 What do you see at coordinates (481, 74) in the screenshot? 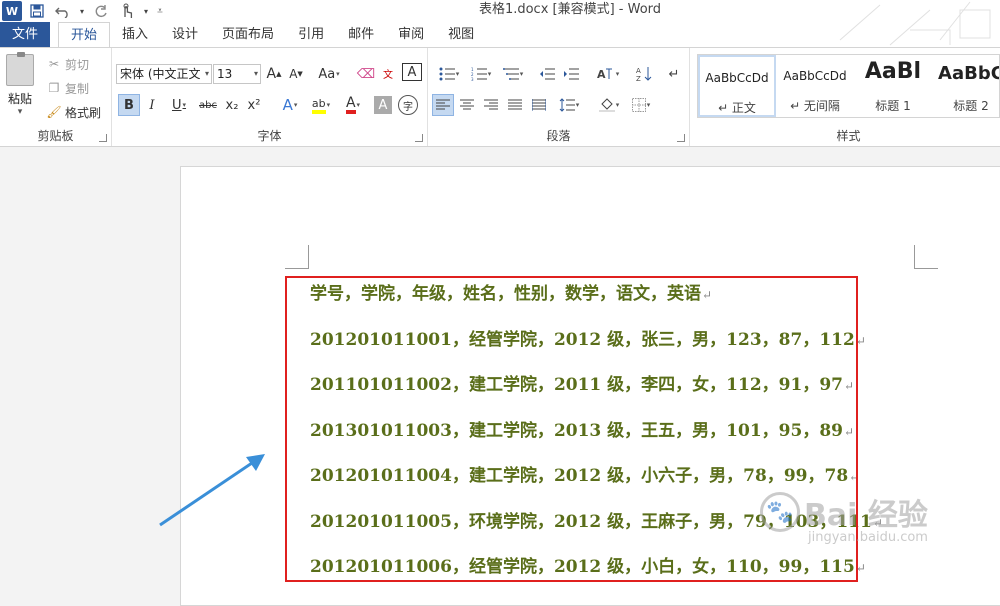
I see `numbering-button: 1 2 3 ▾` at bounding box center [481, 74].